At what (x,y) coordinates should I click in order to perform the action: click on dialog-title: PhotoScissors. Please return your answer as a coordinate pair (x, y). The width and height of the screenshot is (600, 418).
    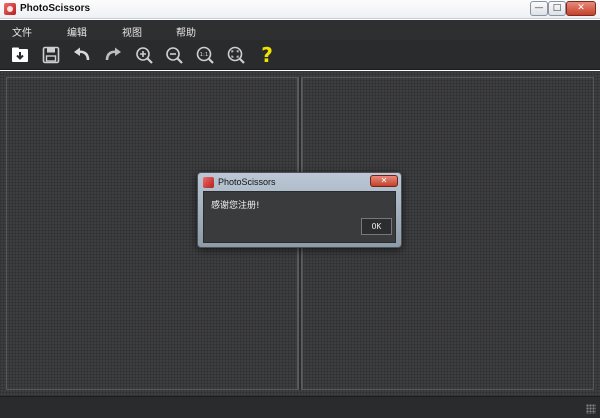
    Looking at the image, I should click on (247, 182).